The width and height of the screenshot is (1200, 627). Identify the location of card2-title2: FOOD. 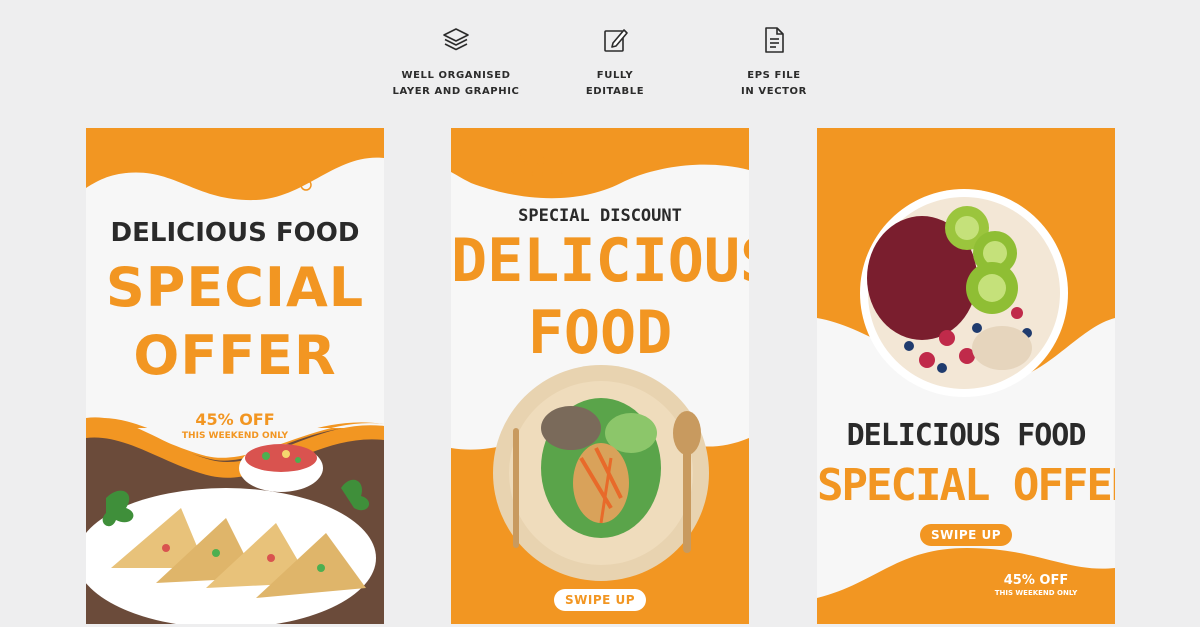
(600, 333).